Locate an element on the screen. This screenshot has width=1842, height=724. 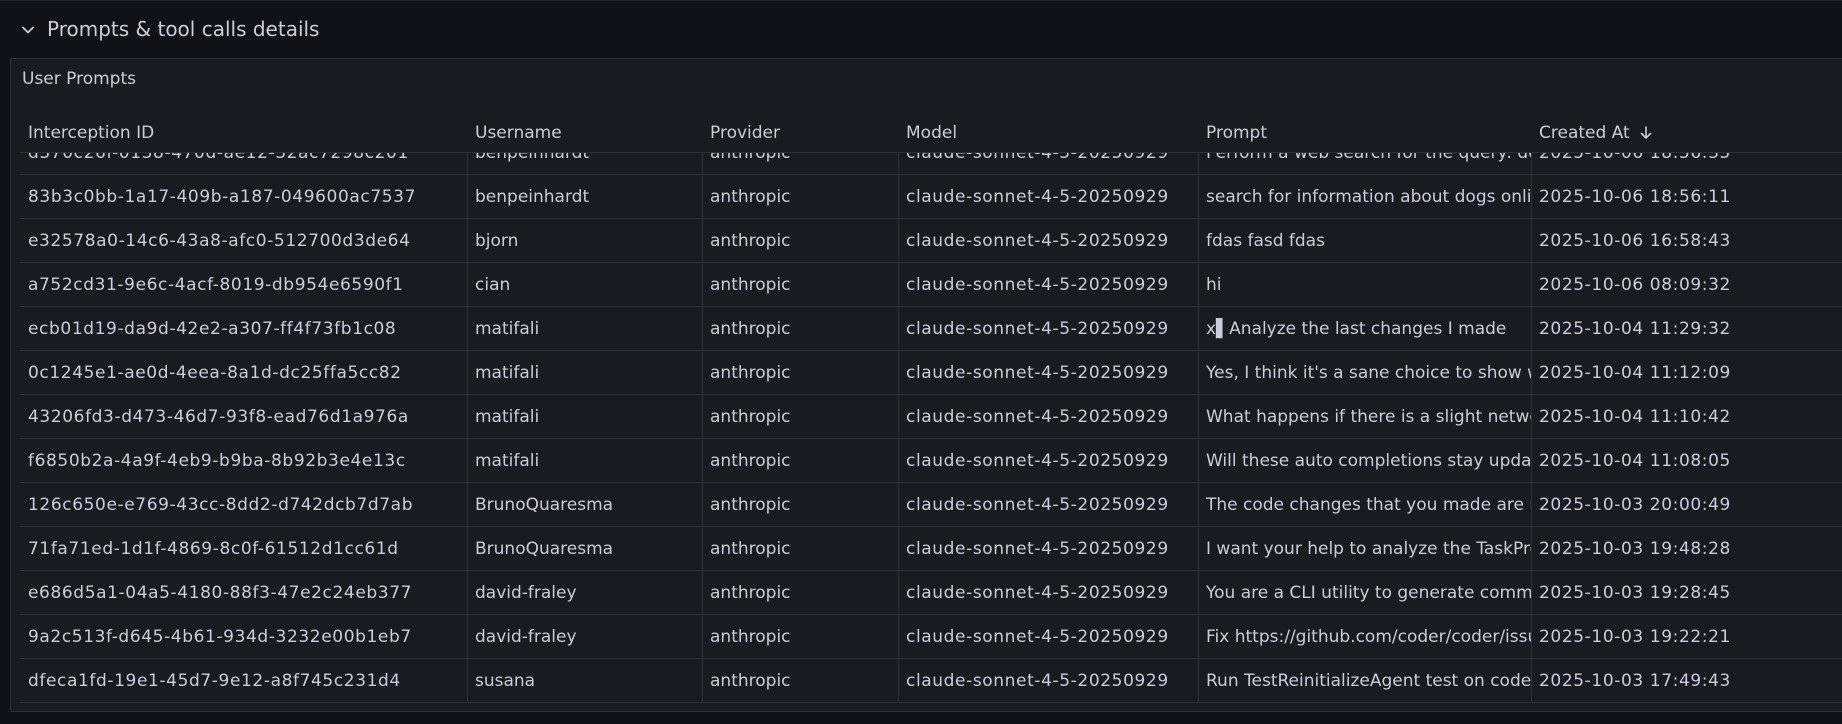
cell-created-at: 2025-10-03 19:22:21 is located at coordinates (1635, 637).